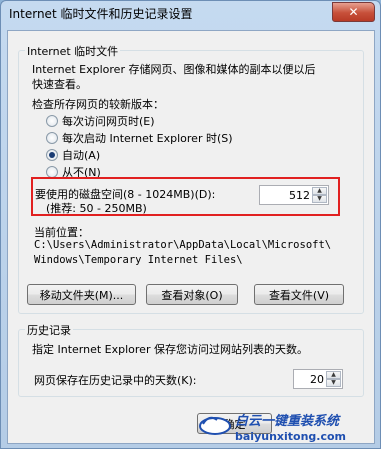 Image resolution: width=381 pixels, height=449 pixels. What do you see at coordinates (59, 84) in the screenshot?
I see `temp-files-description-line2: 快速查看。` at bounding box center [59, 84].